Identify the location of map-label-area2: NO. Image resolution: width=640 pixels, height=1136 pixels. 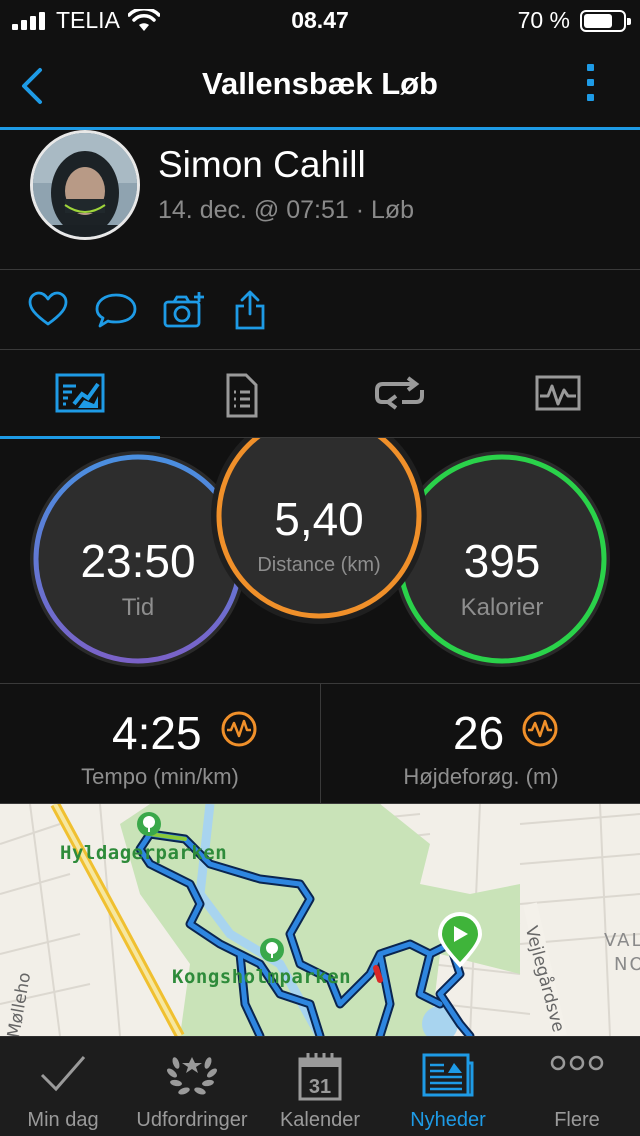
(627, 964).